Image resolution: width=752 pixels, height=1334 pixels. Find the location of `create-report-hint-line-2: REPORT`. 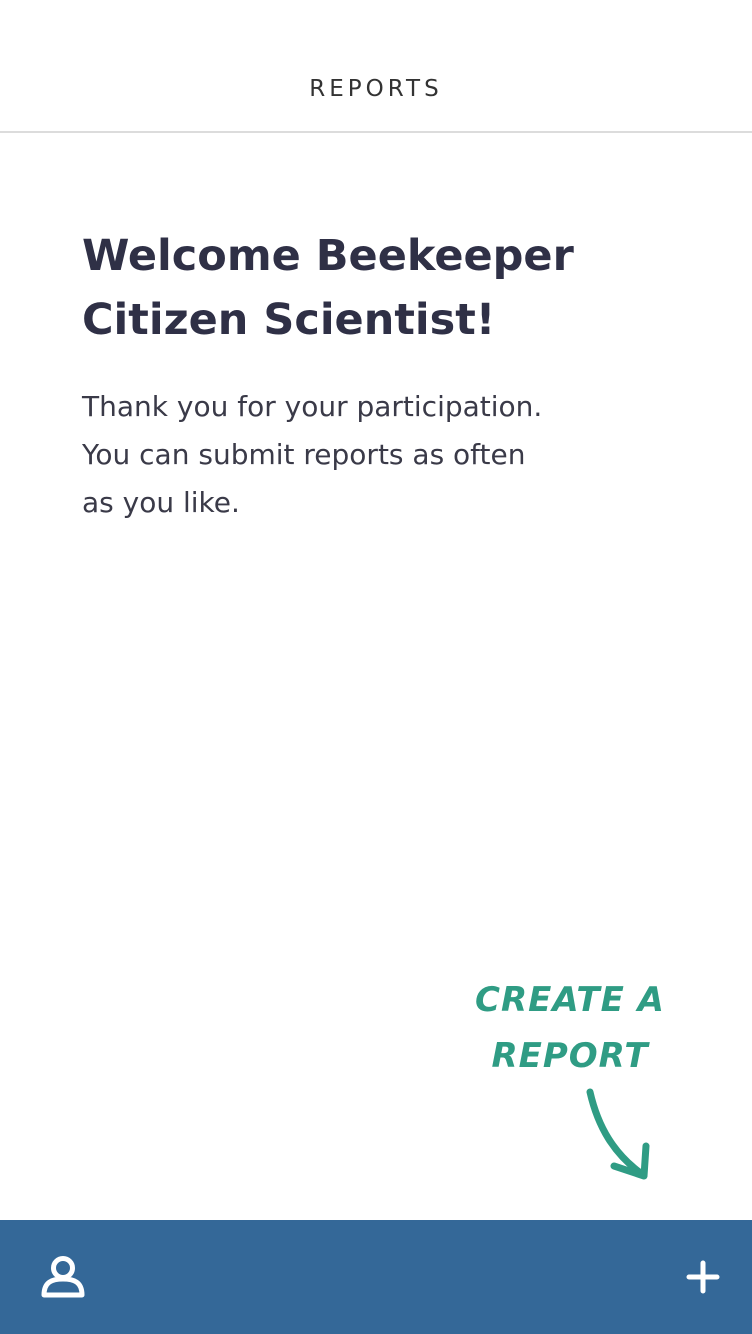

create-report-hint-line-2: REPORT is located at coordinates (570, 1056).